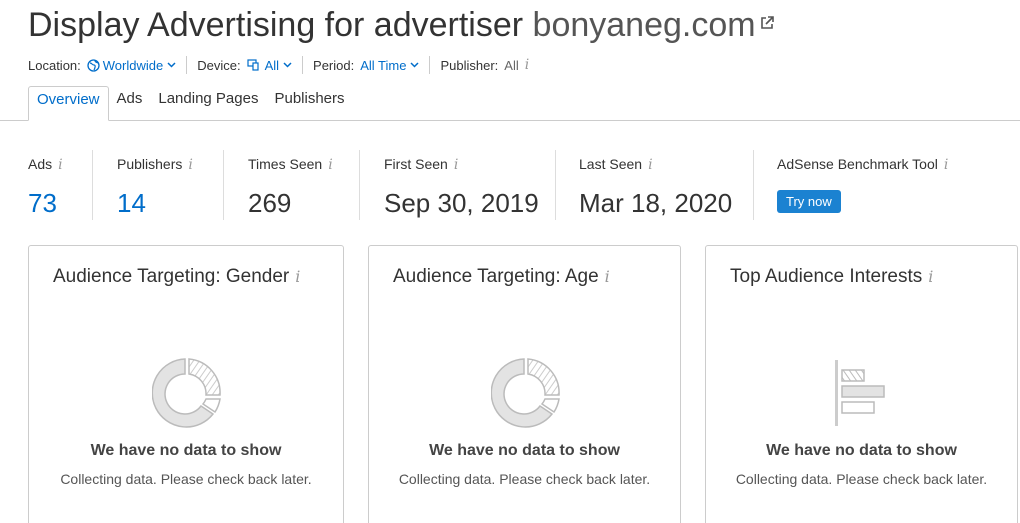 The height and width of the screenshot is (523, 1020). I want to click on card-title: Audience Targeting: Gender i, so click(177, 276).